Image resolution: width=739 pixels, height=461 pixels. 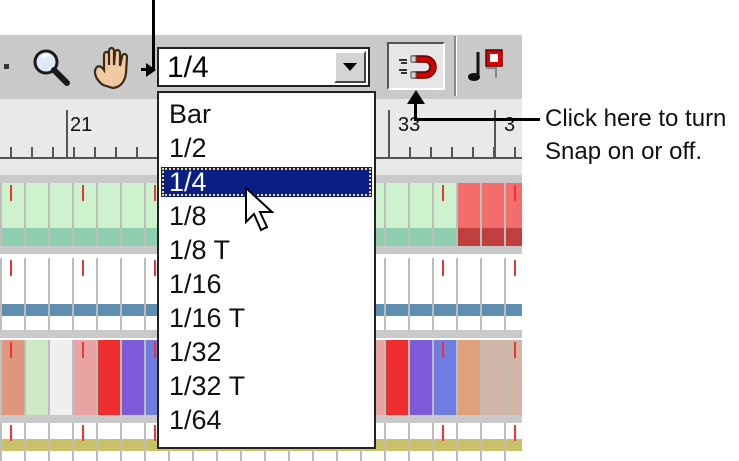 What do you see at coordinates (266, 352) in the screenshot?
I see `quantize-option-1-32: 1/32` at bounding box center [266, 352].